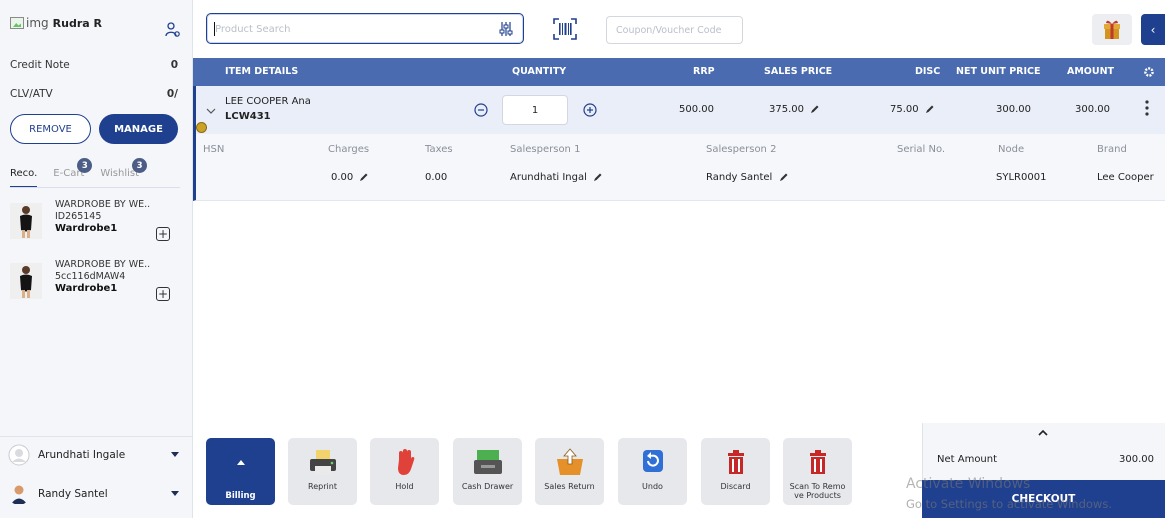 This screenshot has width=1165, height=518. I want to click on label-taxes: Taxes, so click(439, 149).